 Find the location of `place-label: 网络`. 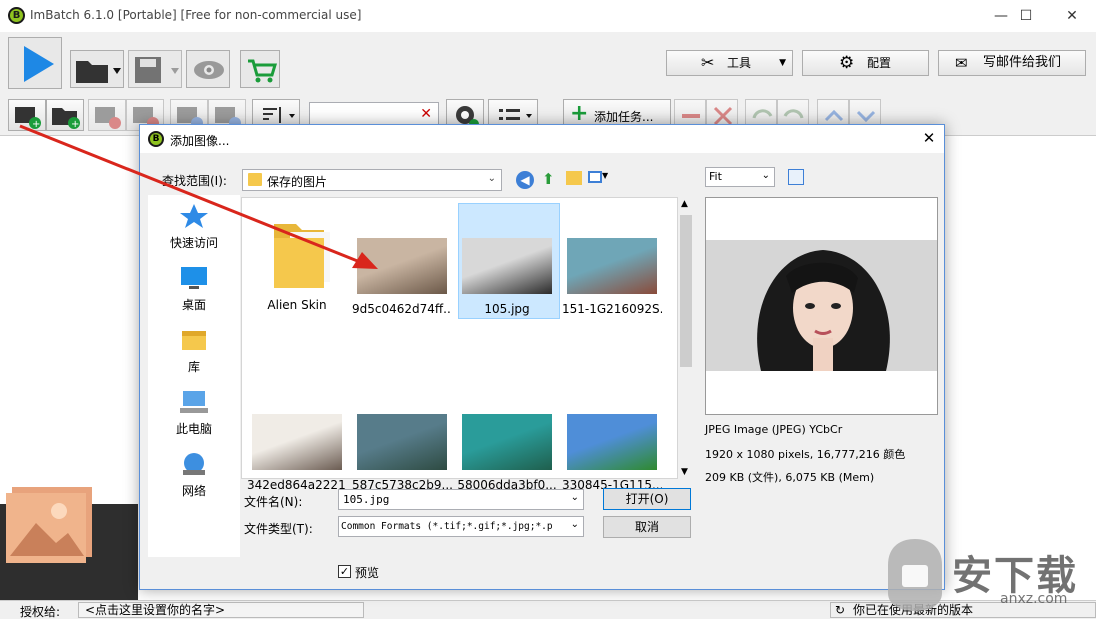

place-label: 网络 is located at coordinates (193, 491).